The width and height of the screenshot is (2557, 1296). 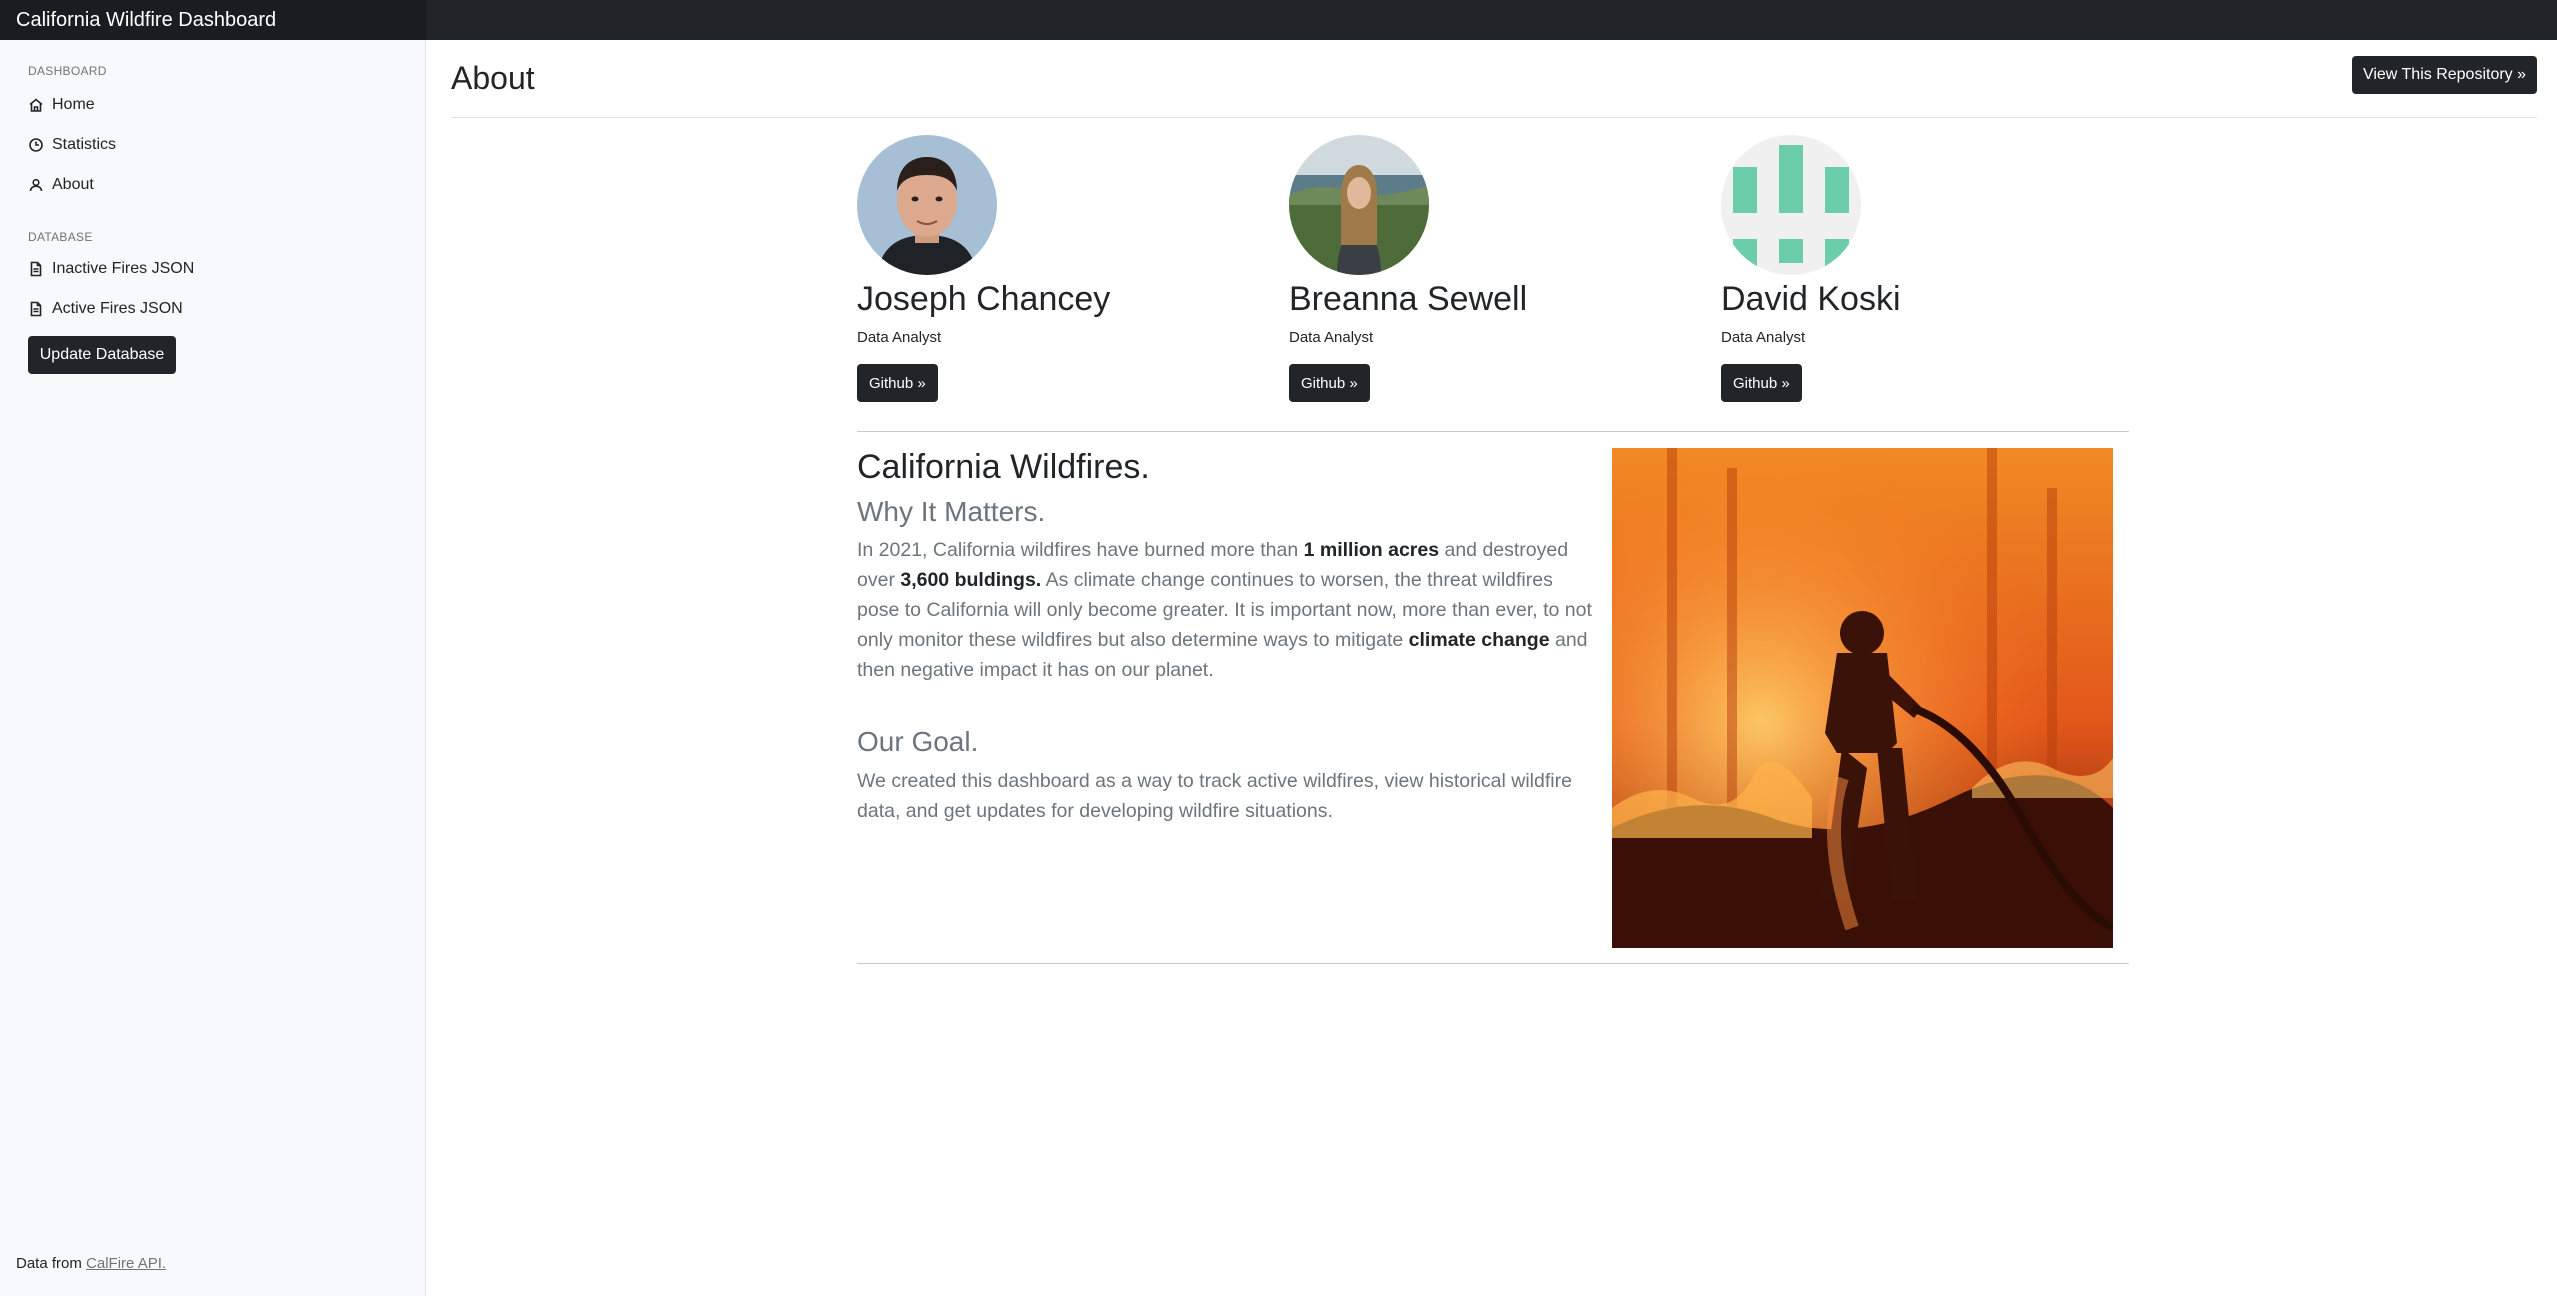 What do you see at coordinates (1408, 299) in the screenshot?
I see `member-name: Breanna Sewell` at bounding box center [1408, 299].